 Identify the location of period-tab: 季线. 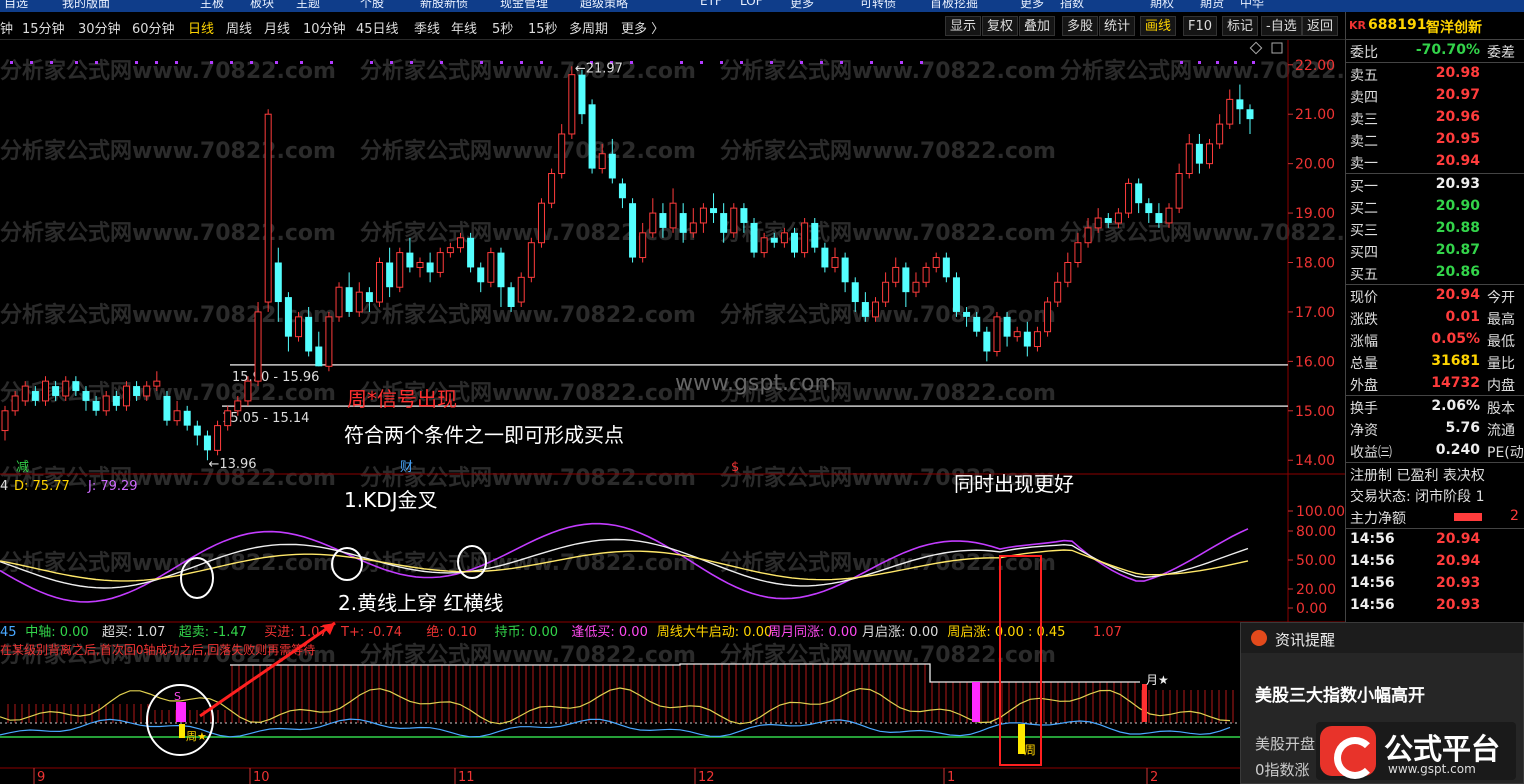
(427, 27).